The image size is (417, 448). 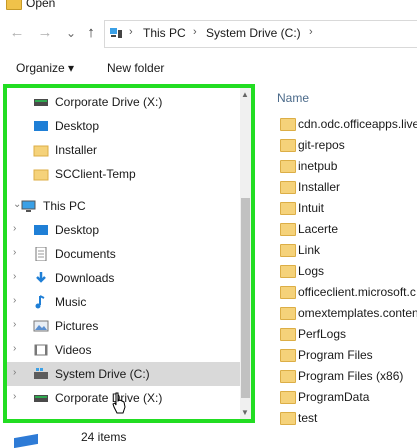 I want to click on breadcrumb-system-drive: System Drive (C:), so click(x=253, y=33).